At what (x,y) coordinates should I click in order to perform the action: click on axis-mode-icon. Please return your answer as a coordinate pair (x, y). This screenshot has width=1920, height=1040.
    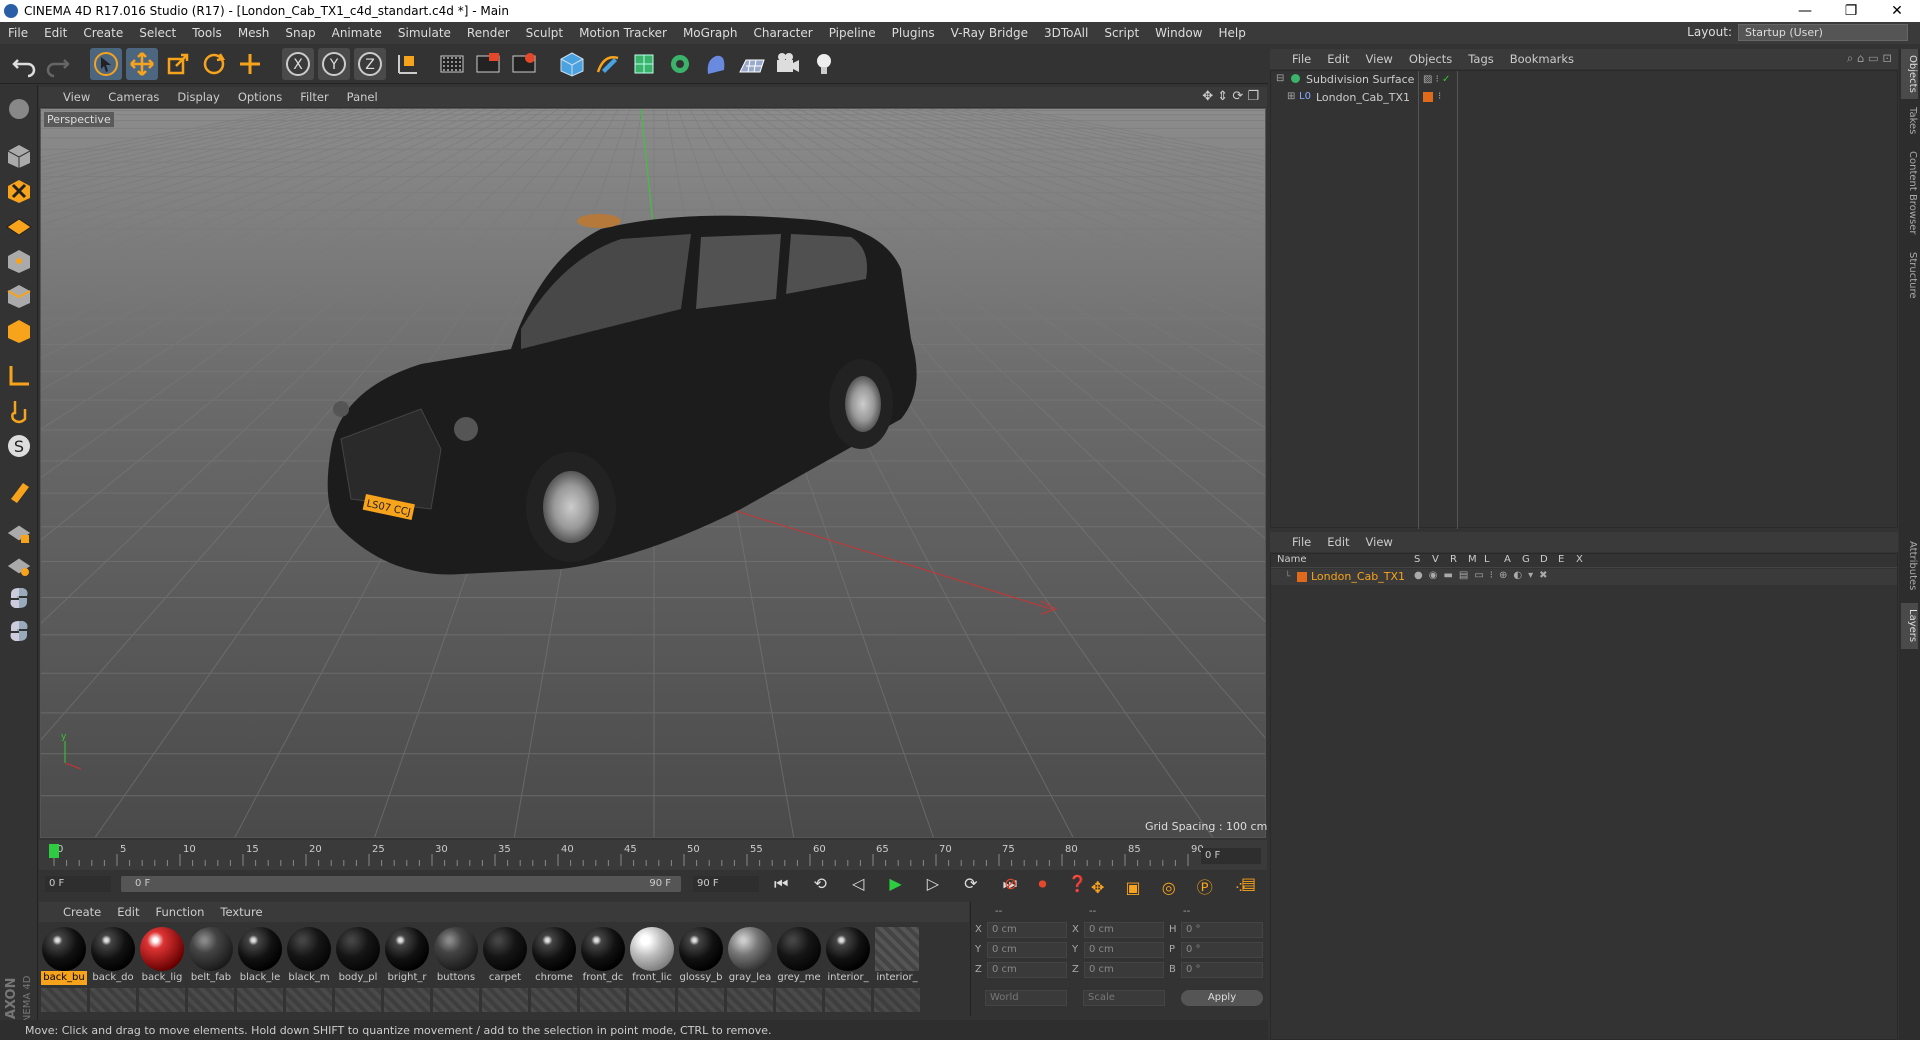
    Looking at the image, I should click on (19, 376).